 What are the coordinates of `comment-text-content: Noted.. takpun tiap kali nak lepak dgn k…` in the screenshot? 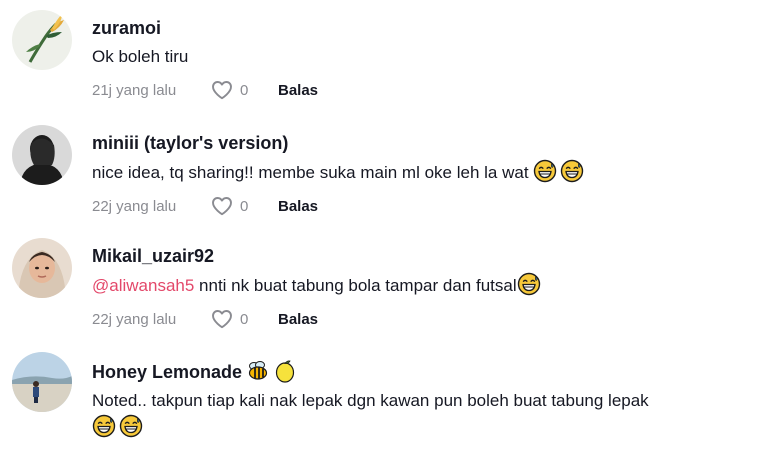 It's located at (370, 400).